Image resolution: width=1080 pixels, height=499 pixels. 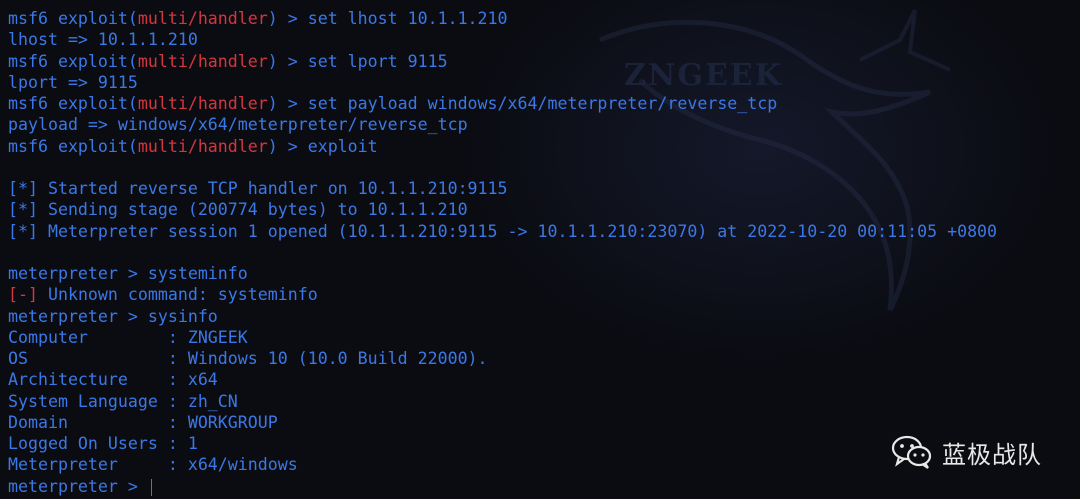 What do you see at coordinates (177, 295) in the screenshot?
I see `error-text: Unknown command: systeminfo` at bounding box center [177, 295].